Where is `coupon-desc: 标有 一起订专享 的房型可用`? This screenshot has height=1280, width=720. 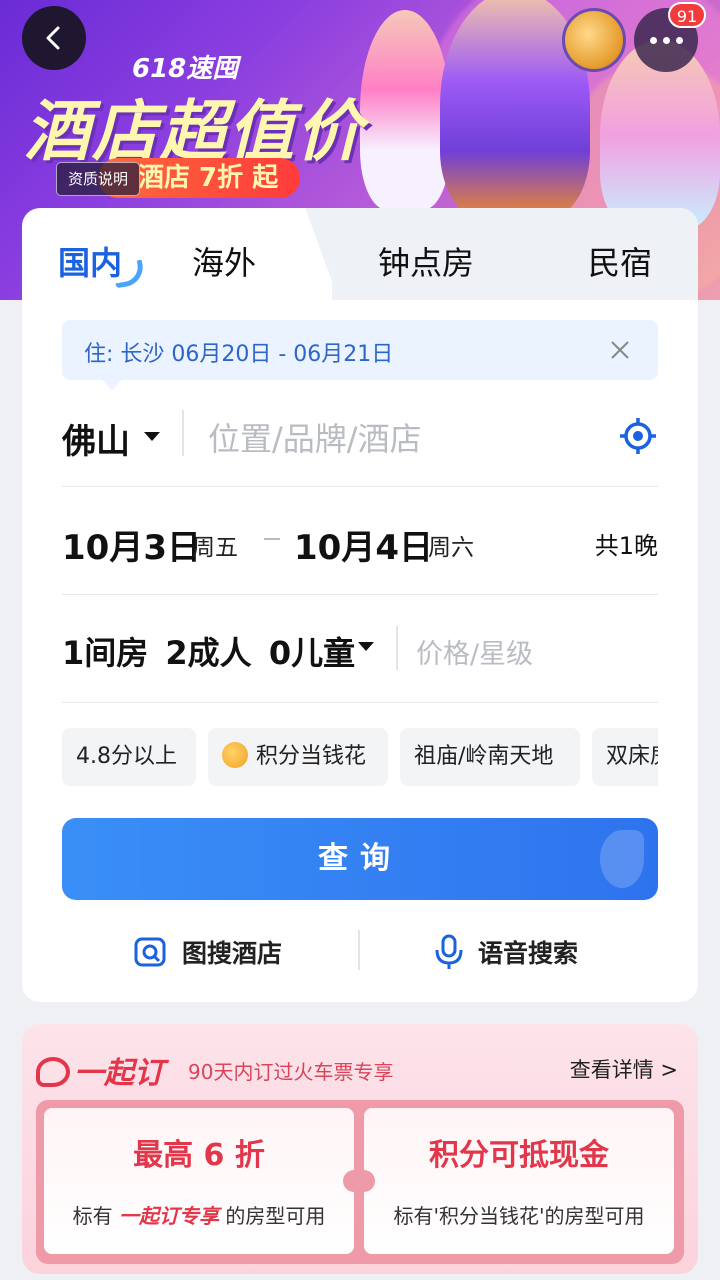 coupon-desc: 标有 一起订专享 的房型可用 is located at coordinates (199, 1216).